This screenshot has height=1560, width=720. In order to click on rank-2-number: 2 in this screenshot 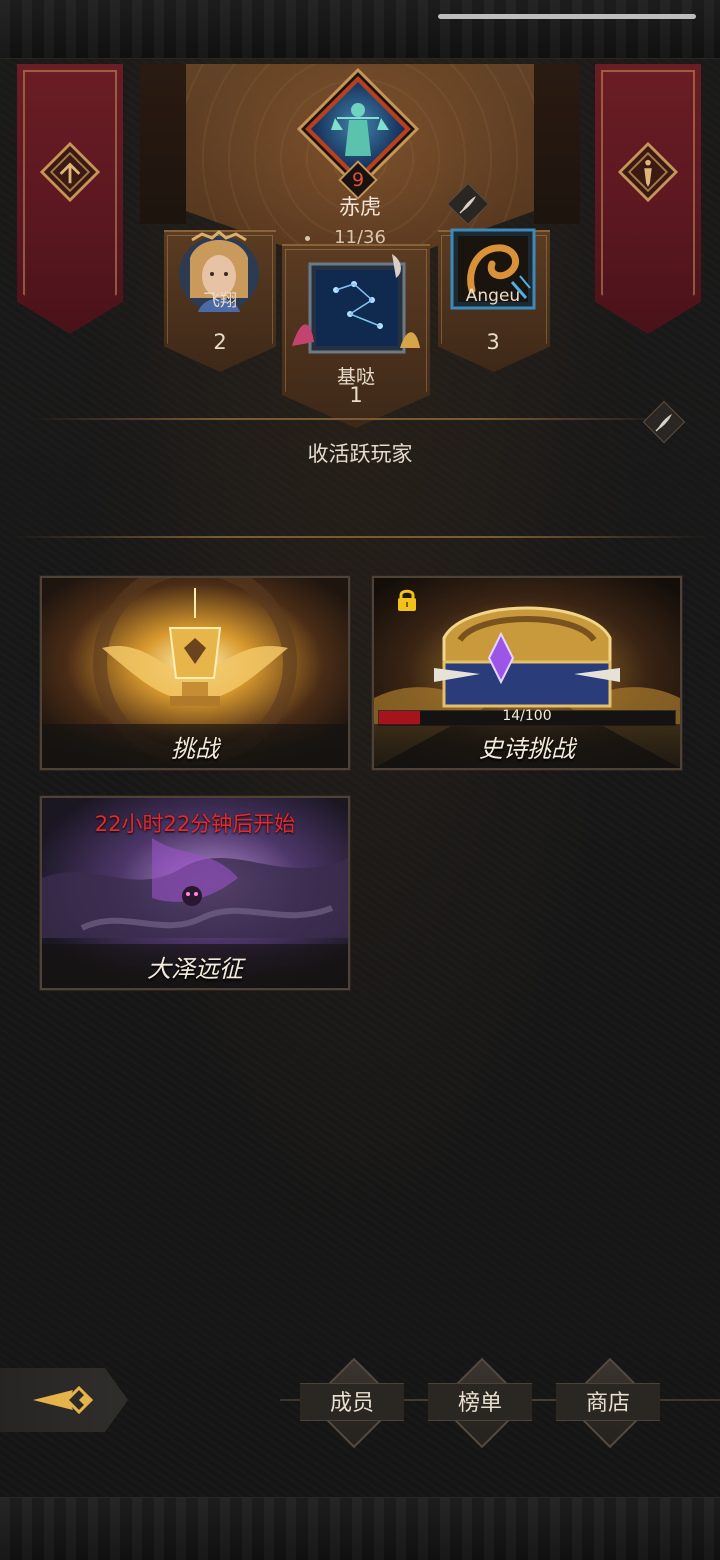, I will do `click(220, 342)`.